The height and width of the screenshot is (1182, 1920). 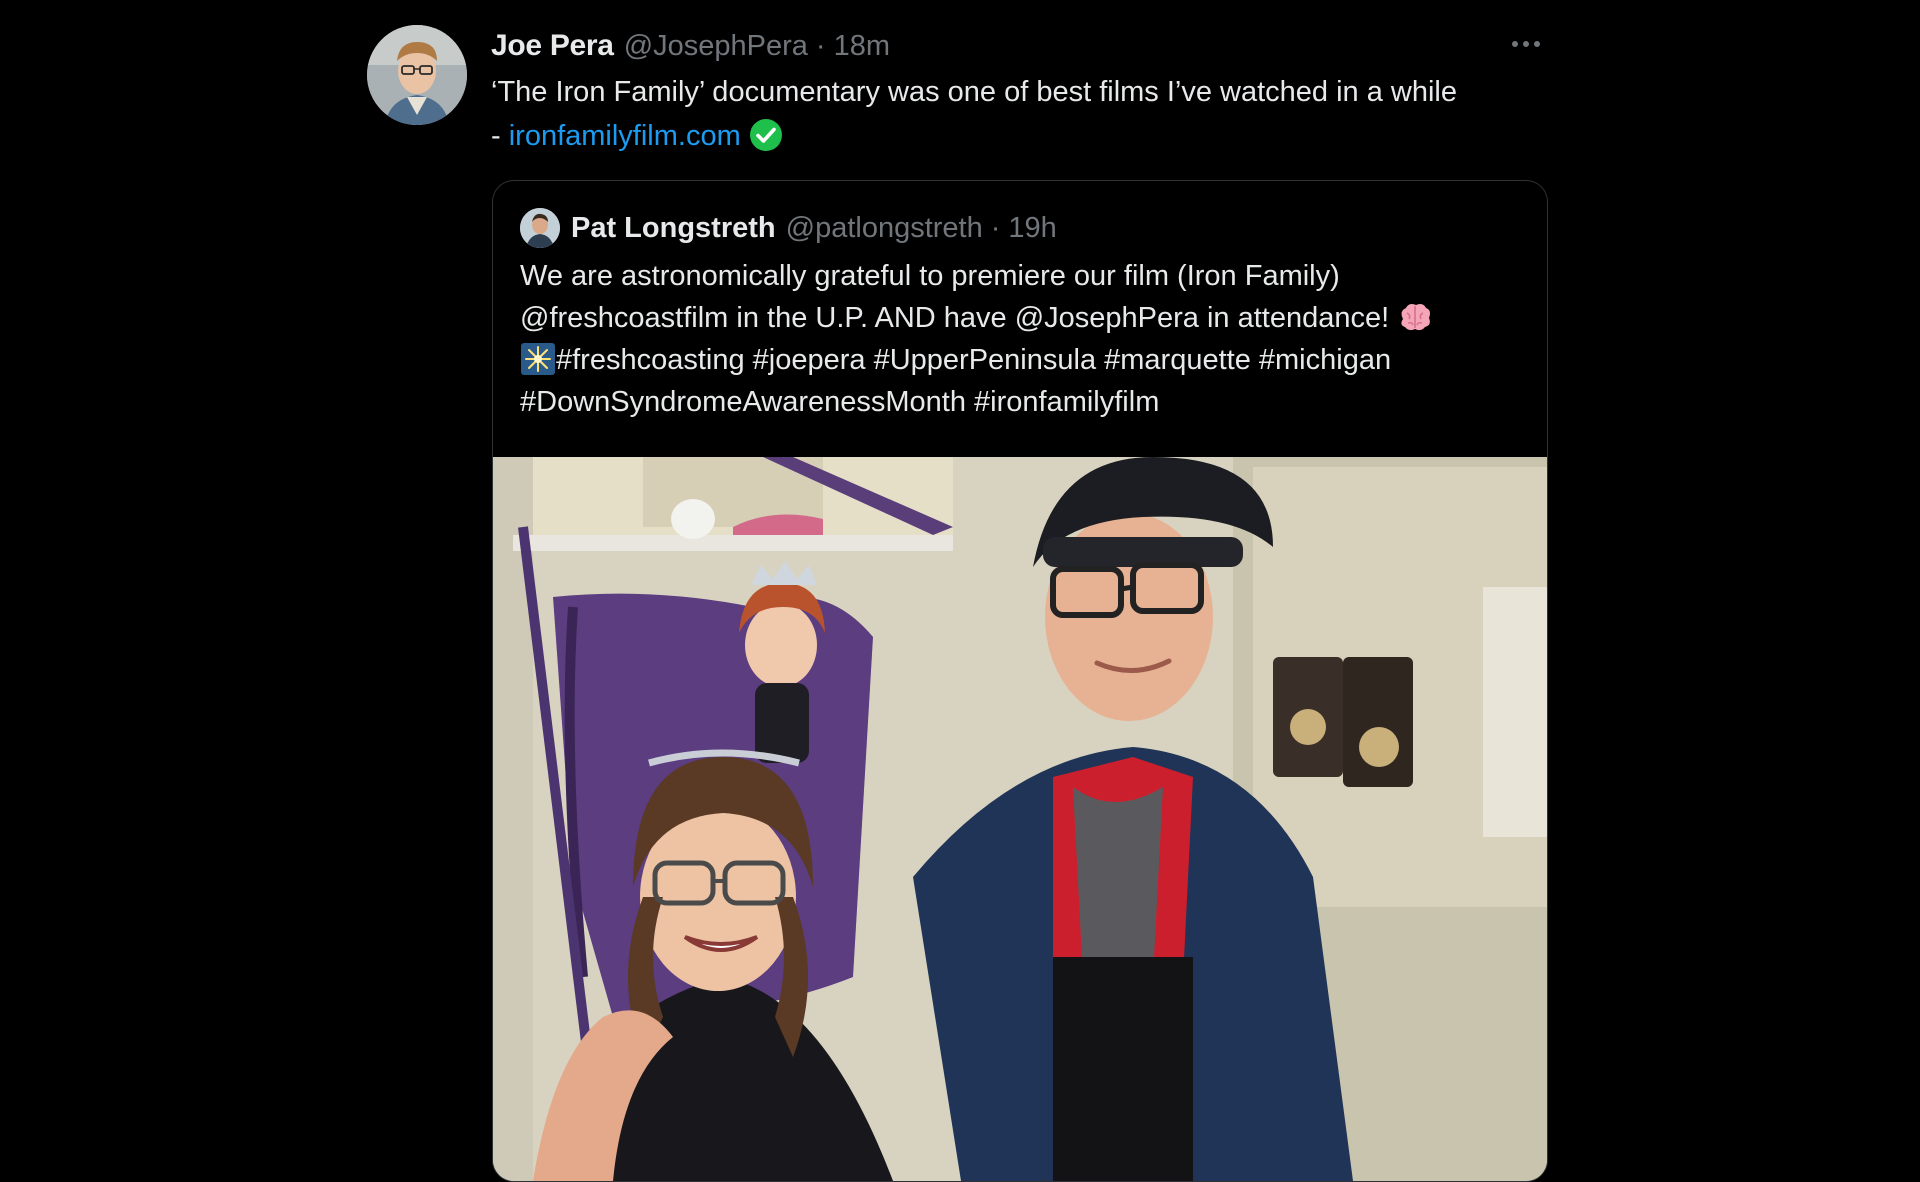 What do you see at coordinates (1032, 228) in the screenshot?
I see `quoted-tweet-timestamp: 19h` at bounding box center [1032, 228].